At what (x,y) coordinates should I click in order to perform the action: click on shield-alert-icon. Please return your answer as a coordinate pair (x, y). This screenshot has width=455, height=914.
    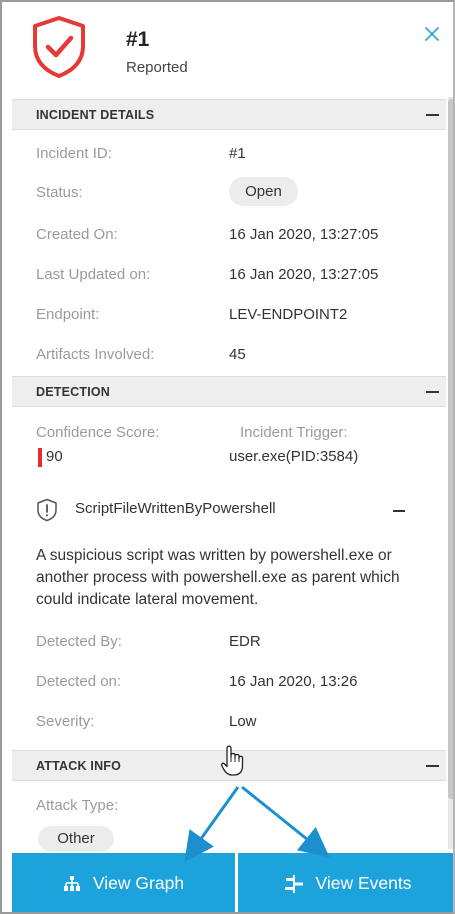
    Looking at the image, I should click on (47, 510).